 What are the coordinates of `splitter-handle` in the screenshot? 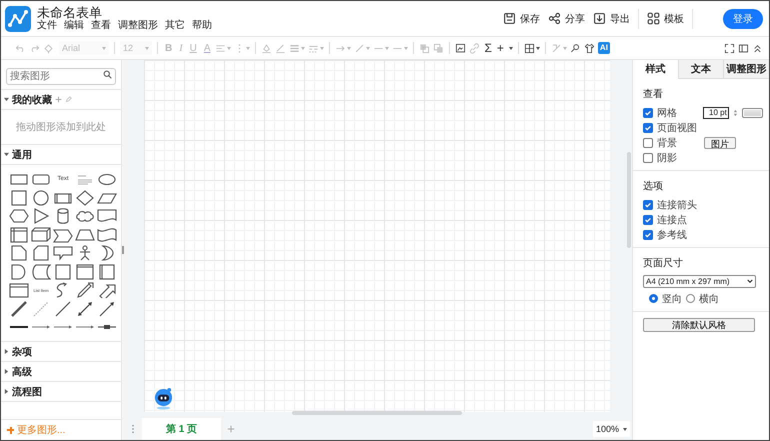 It's located at (123, 250).